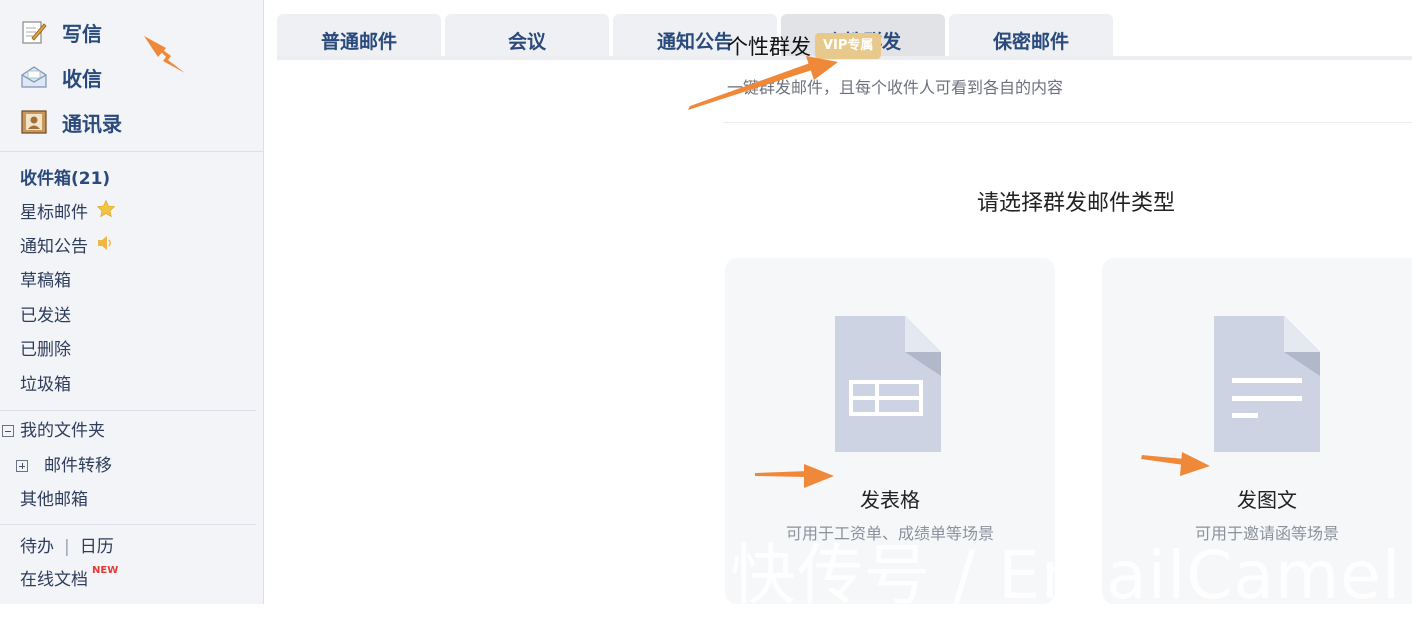 Image resolution: width=1412 pixels, height=618 pixels. Describe the element at coordinates (888, 384) in the screenshot. I see `spreadsheet-doc-icon` at that location.